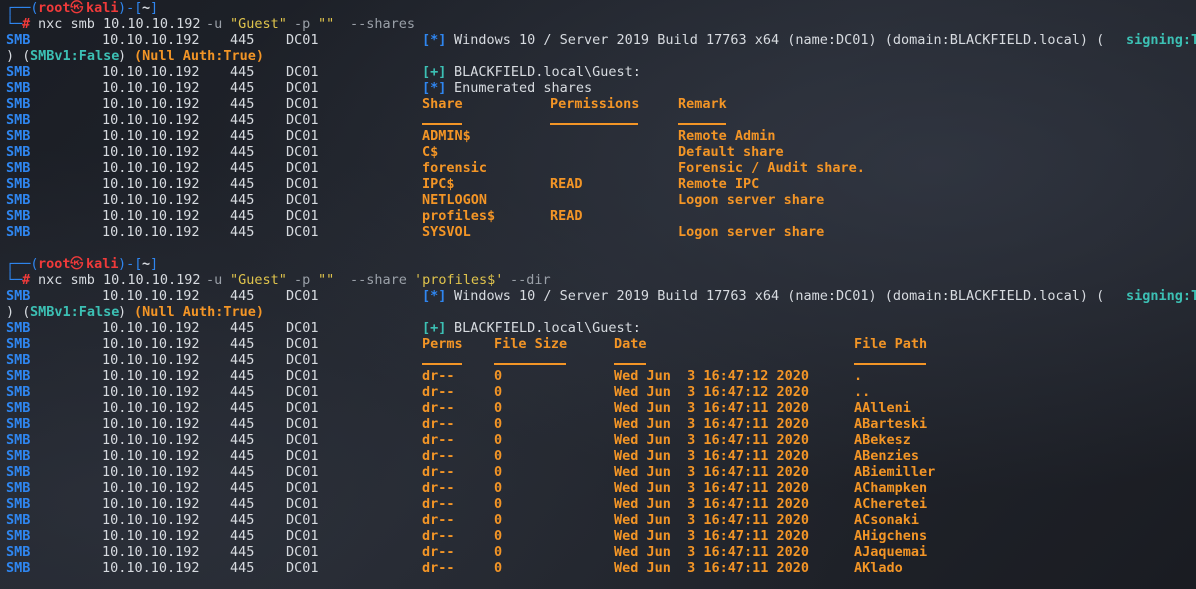  What do you see at coordinates (77, 8) in the screenshot?
I see `prompt-at-symbol: ㉿` at bounding box center [77, 8].